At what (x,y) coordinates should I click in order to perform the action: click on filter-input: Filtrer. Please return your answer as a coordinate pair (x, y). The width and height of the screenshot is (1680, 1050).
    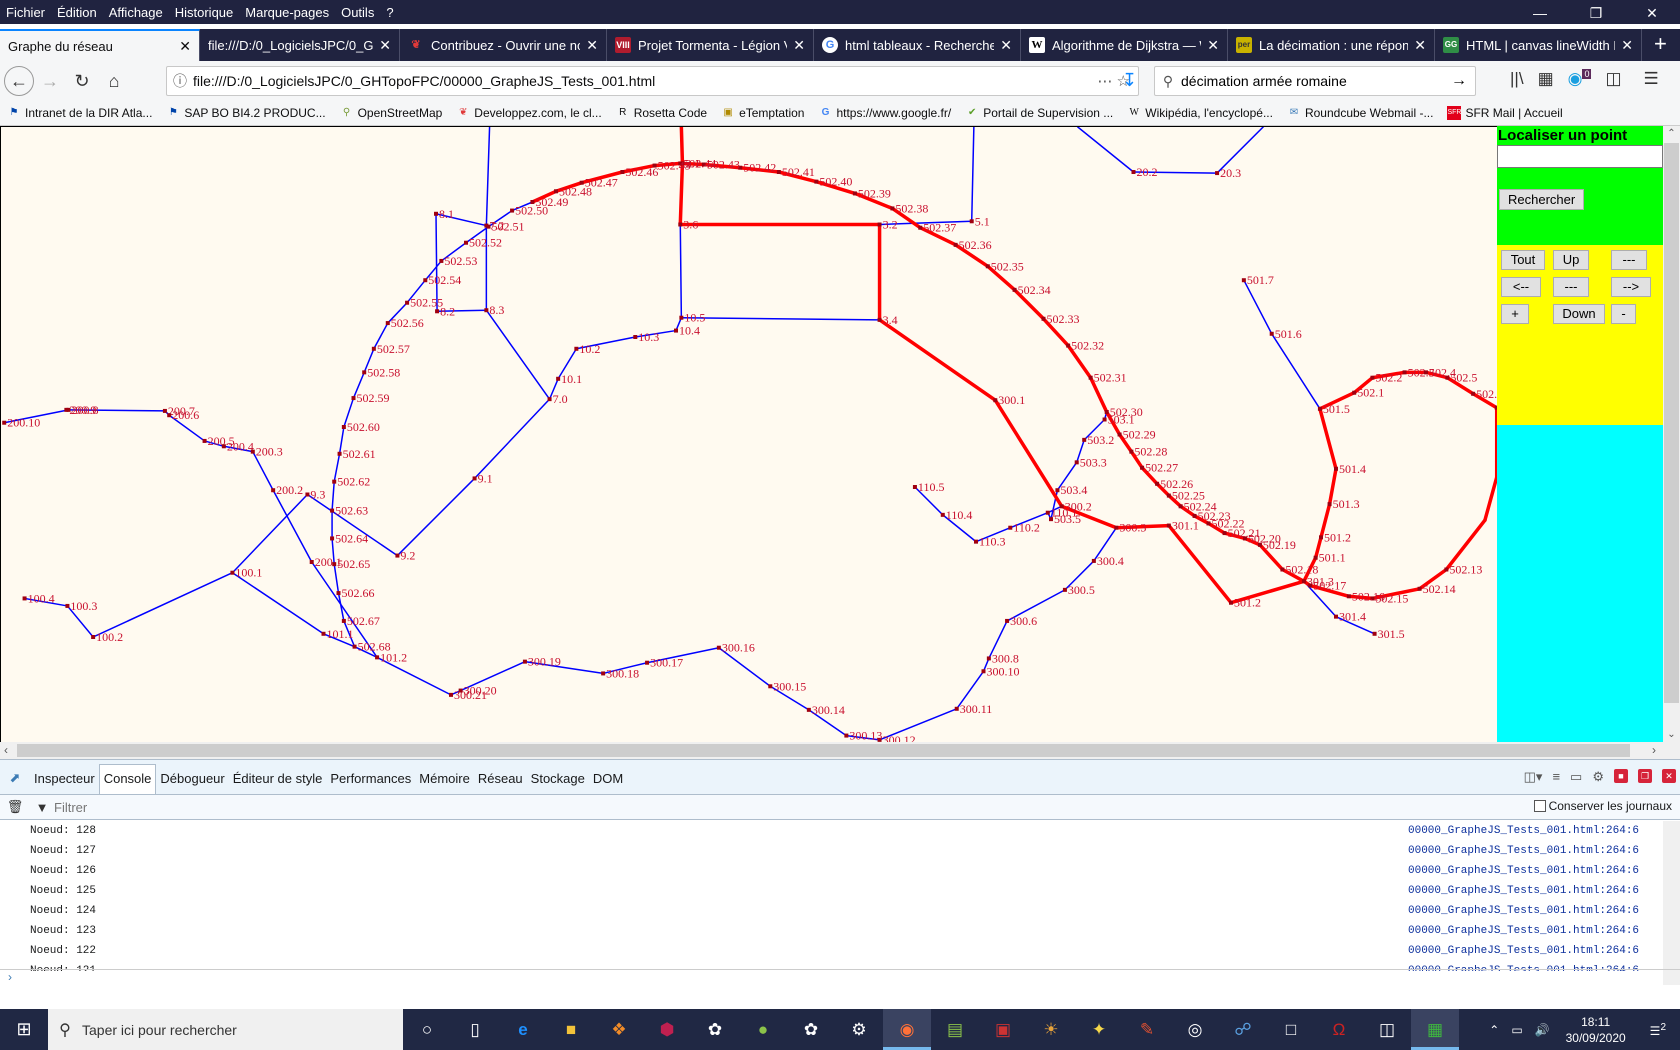
    Looking at the image, I should click on (70, 807).